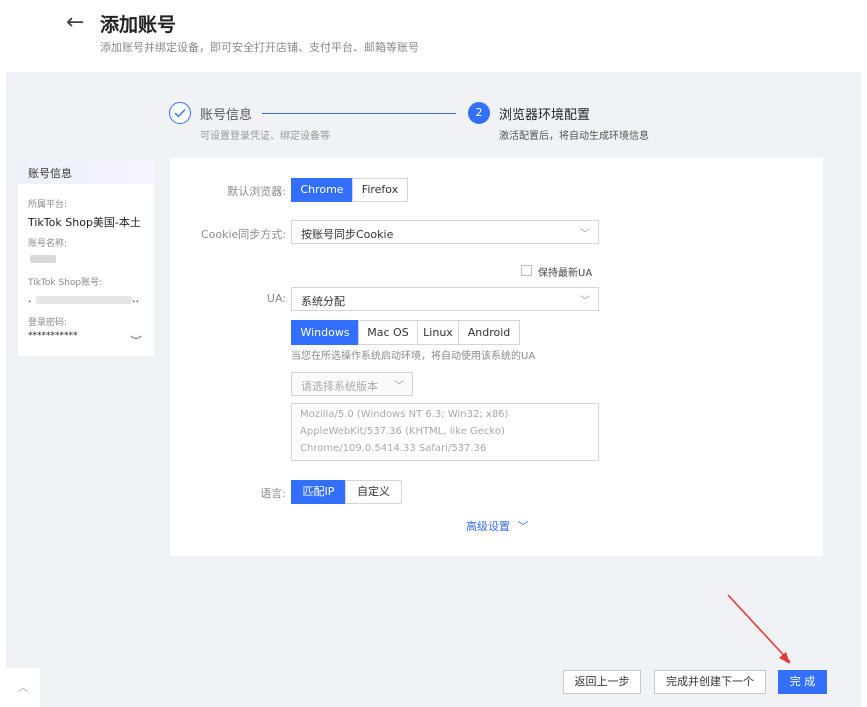  What do you see at coordinates (445, 299) in the screenshot?
I see `ua-select: 系统分配 ﹀` at bounding box center [445, 299].